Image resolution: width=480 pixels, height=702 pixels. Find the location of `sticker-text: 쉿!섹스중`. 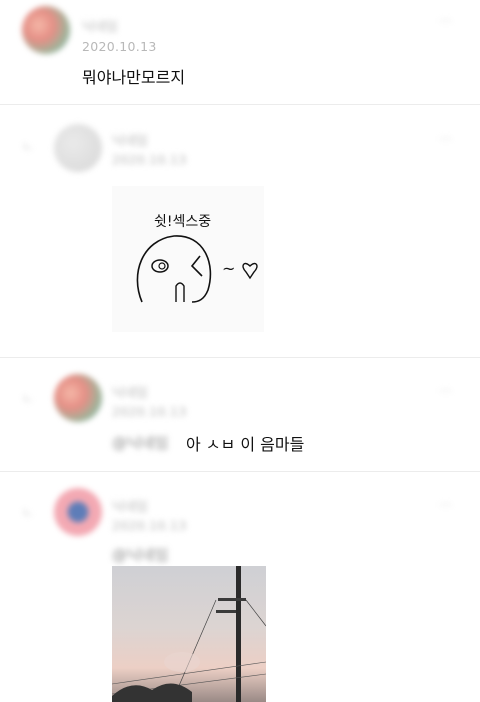

sticker-text: 쉿!섹스중 is located at coordinates (182, 222).